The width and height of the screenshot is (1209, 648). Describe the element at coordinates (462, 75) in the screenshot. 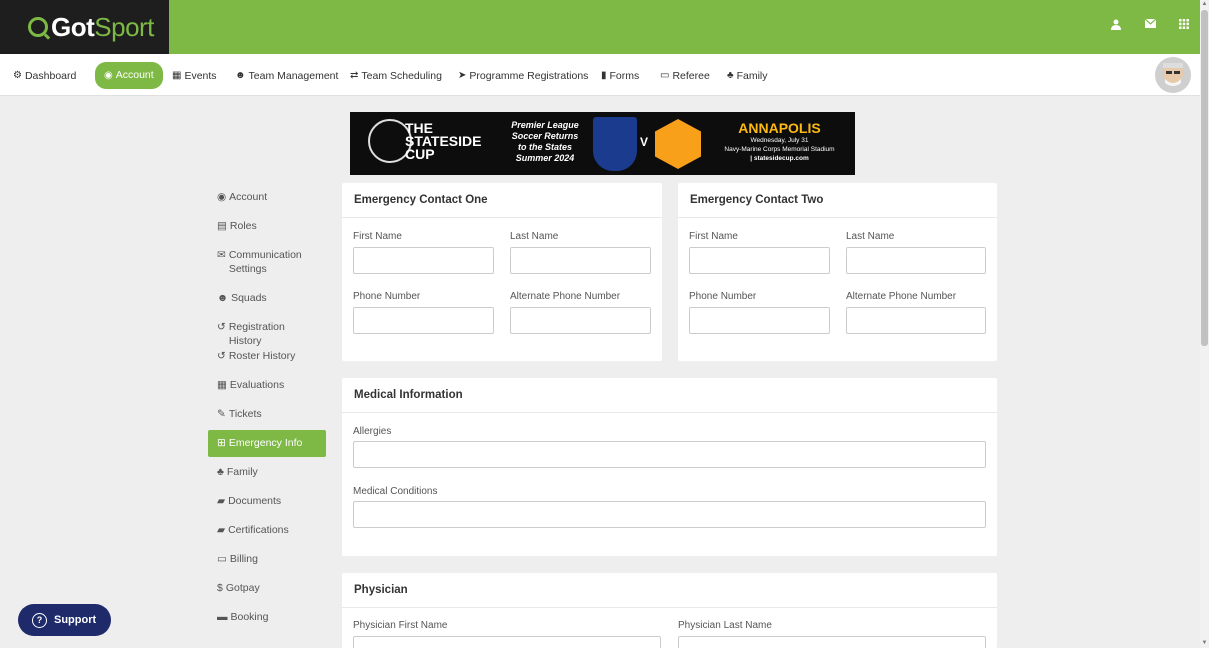

I see `paper-plane-icon: ➤` at that location.